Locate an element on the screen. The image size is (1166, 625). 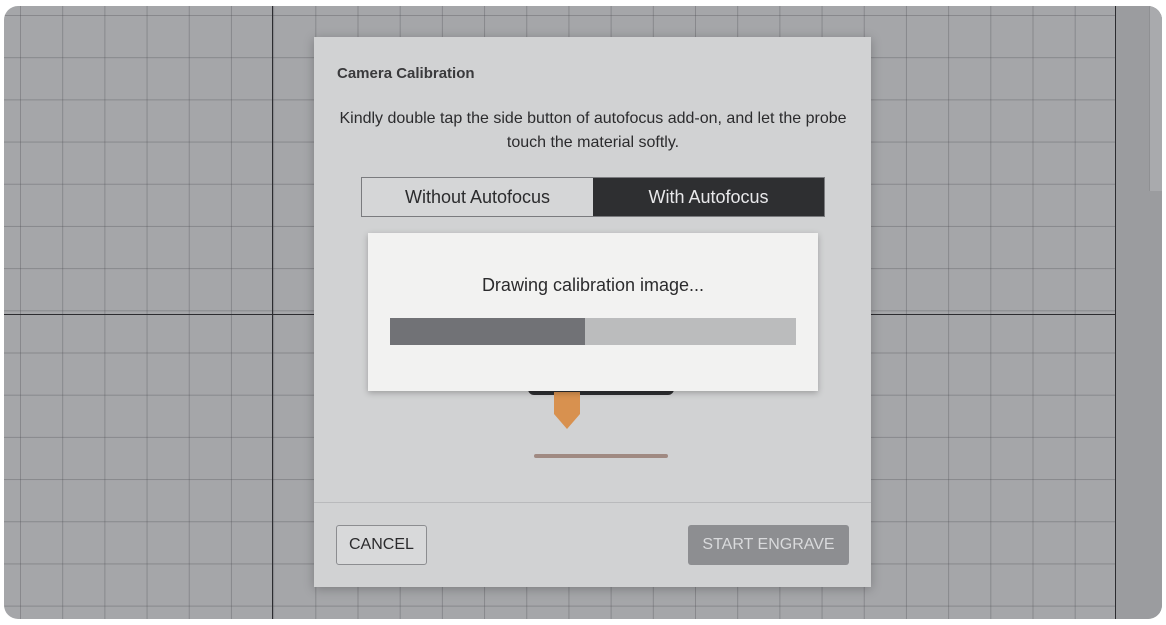
with-autofocus-option: With Autofocus is located at coordinates (708, 197).